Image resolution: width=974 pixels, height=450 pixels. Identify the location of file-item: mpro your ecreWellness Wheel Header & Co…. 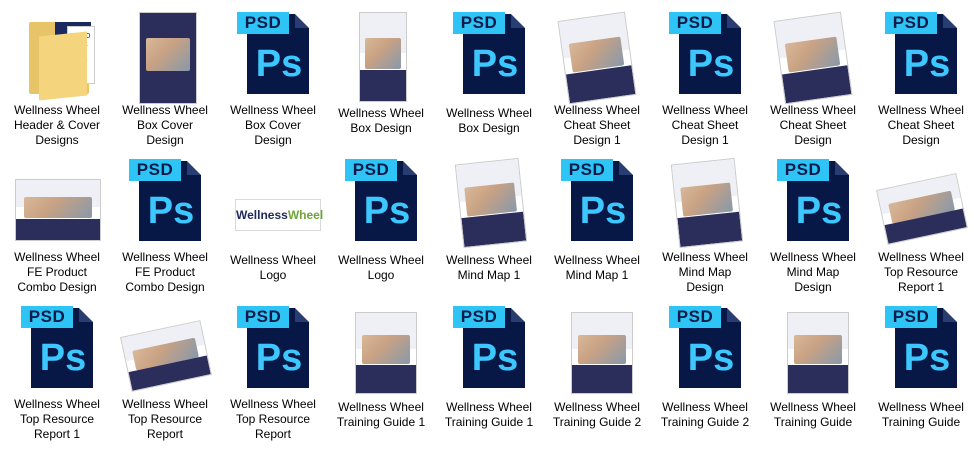
(57, 76).